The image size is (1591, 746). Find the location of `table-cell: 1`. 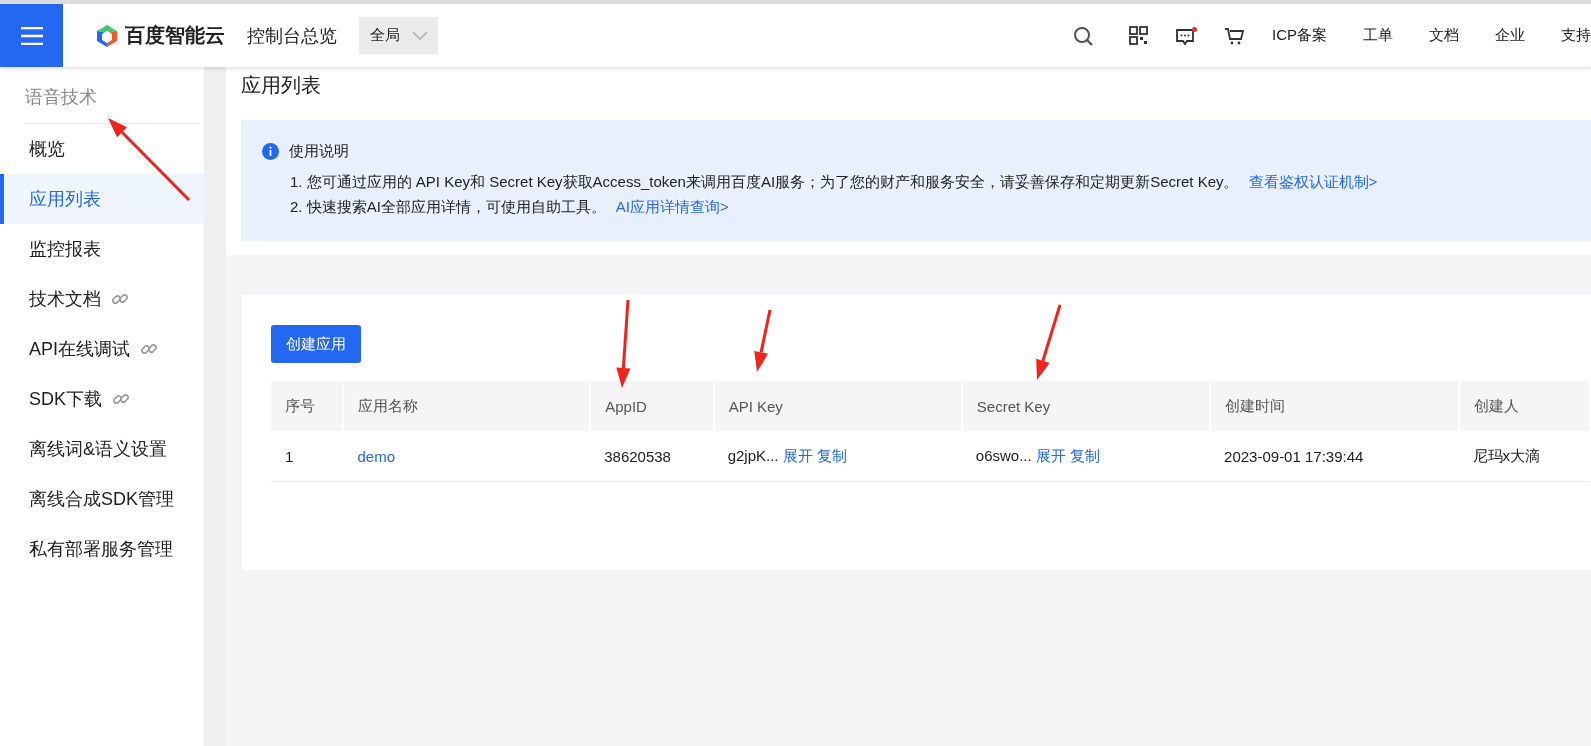

table-cell: 1 is located at coordinates (307, 456).